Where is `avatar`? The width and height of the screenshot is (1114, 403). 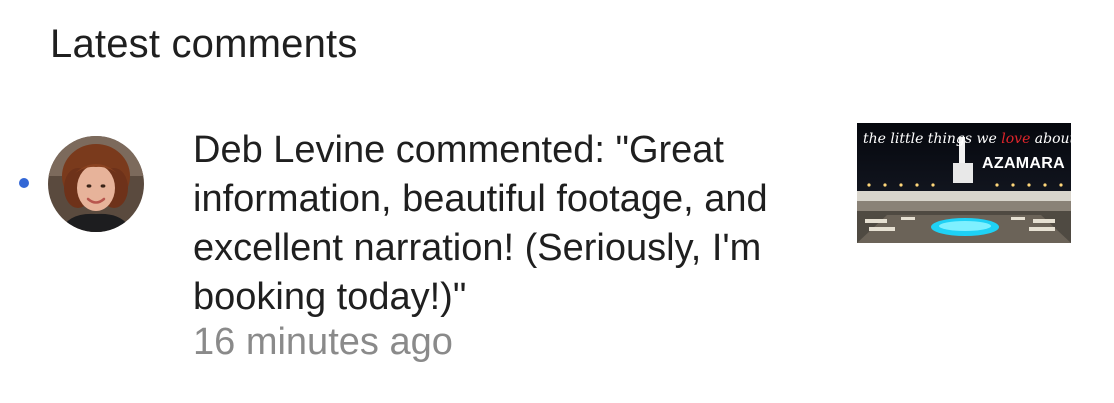 avatar is located at coordinates (96, 184).